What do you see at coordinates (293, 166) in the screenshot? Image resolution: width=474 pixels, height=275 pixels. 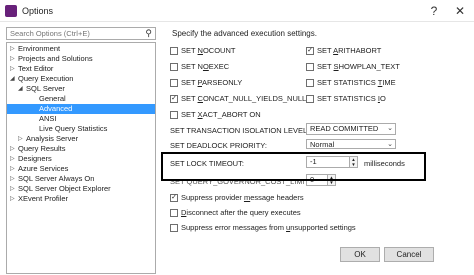 I see `annotation-highlight-box` at bounding box center [293, 166].